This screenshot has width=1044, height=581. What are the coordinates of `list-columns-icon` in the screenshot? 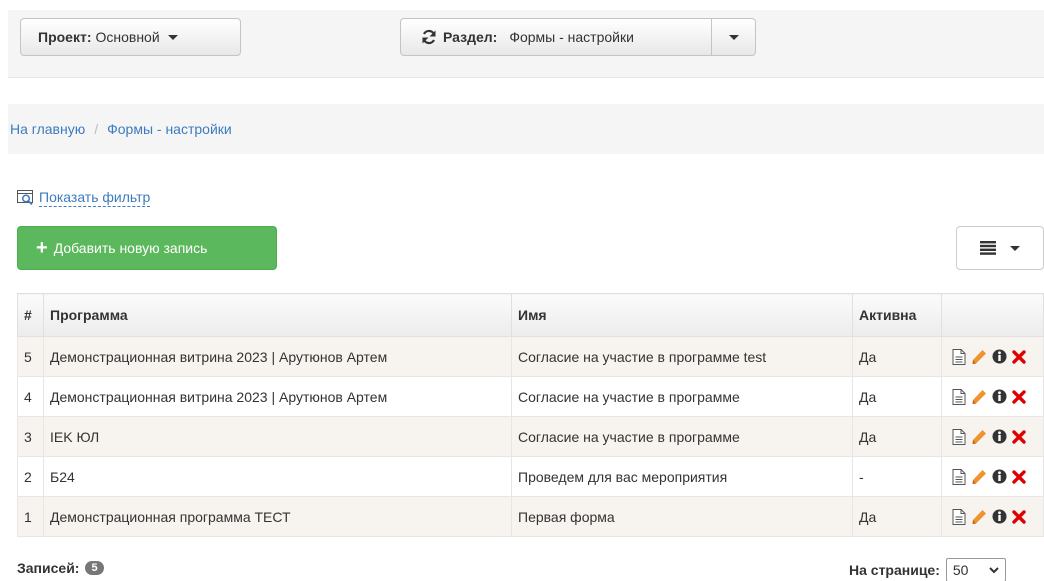 It's located at (988, 248).